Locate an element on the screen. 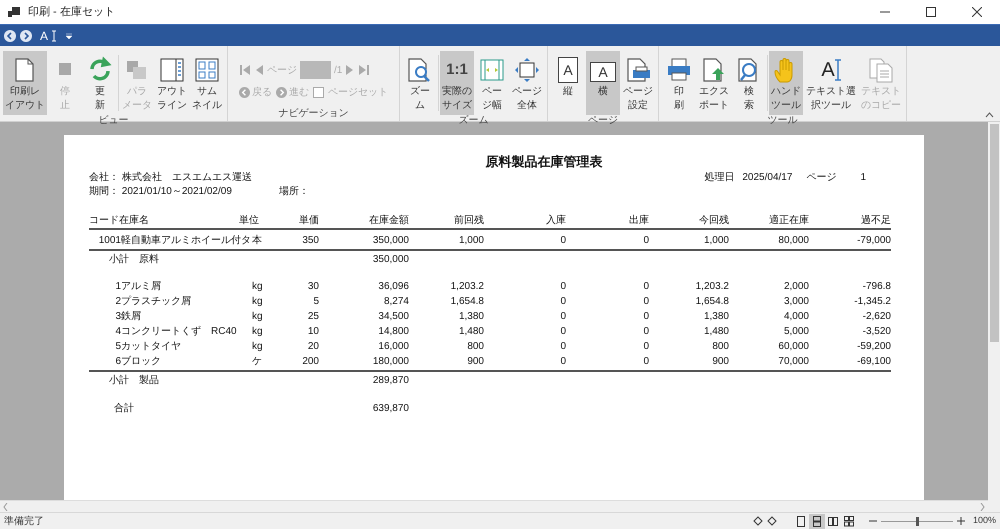 The height and width of the screenshot is (529, 1000). number-cell-text: 8,274 is located at coordinates (395, 302).